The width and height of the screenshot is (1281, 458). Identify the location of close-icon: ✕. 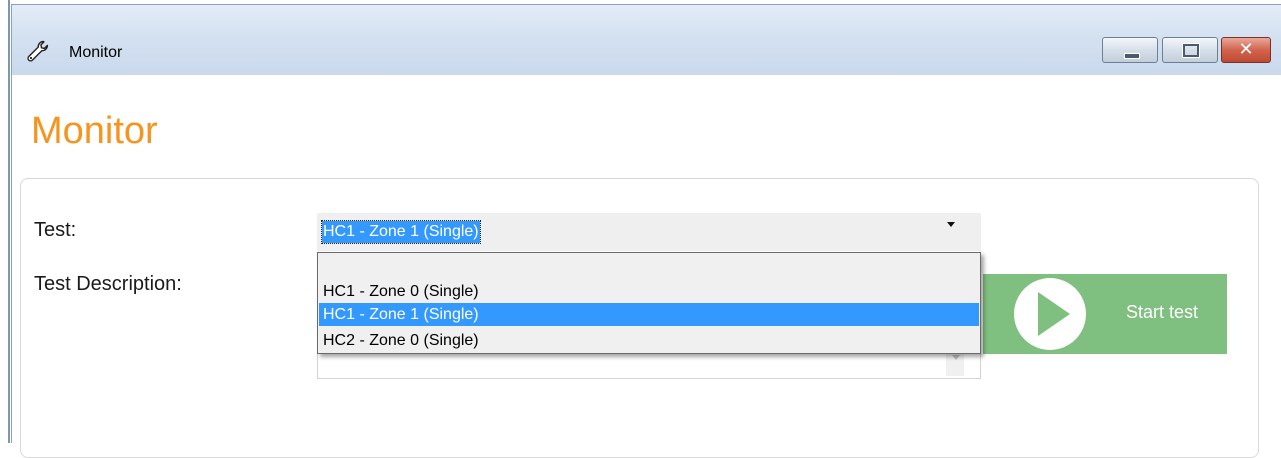
(1246, 49).